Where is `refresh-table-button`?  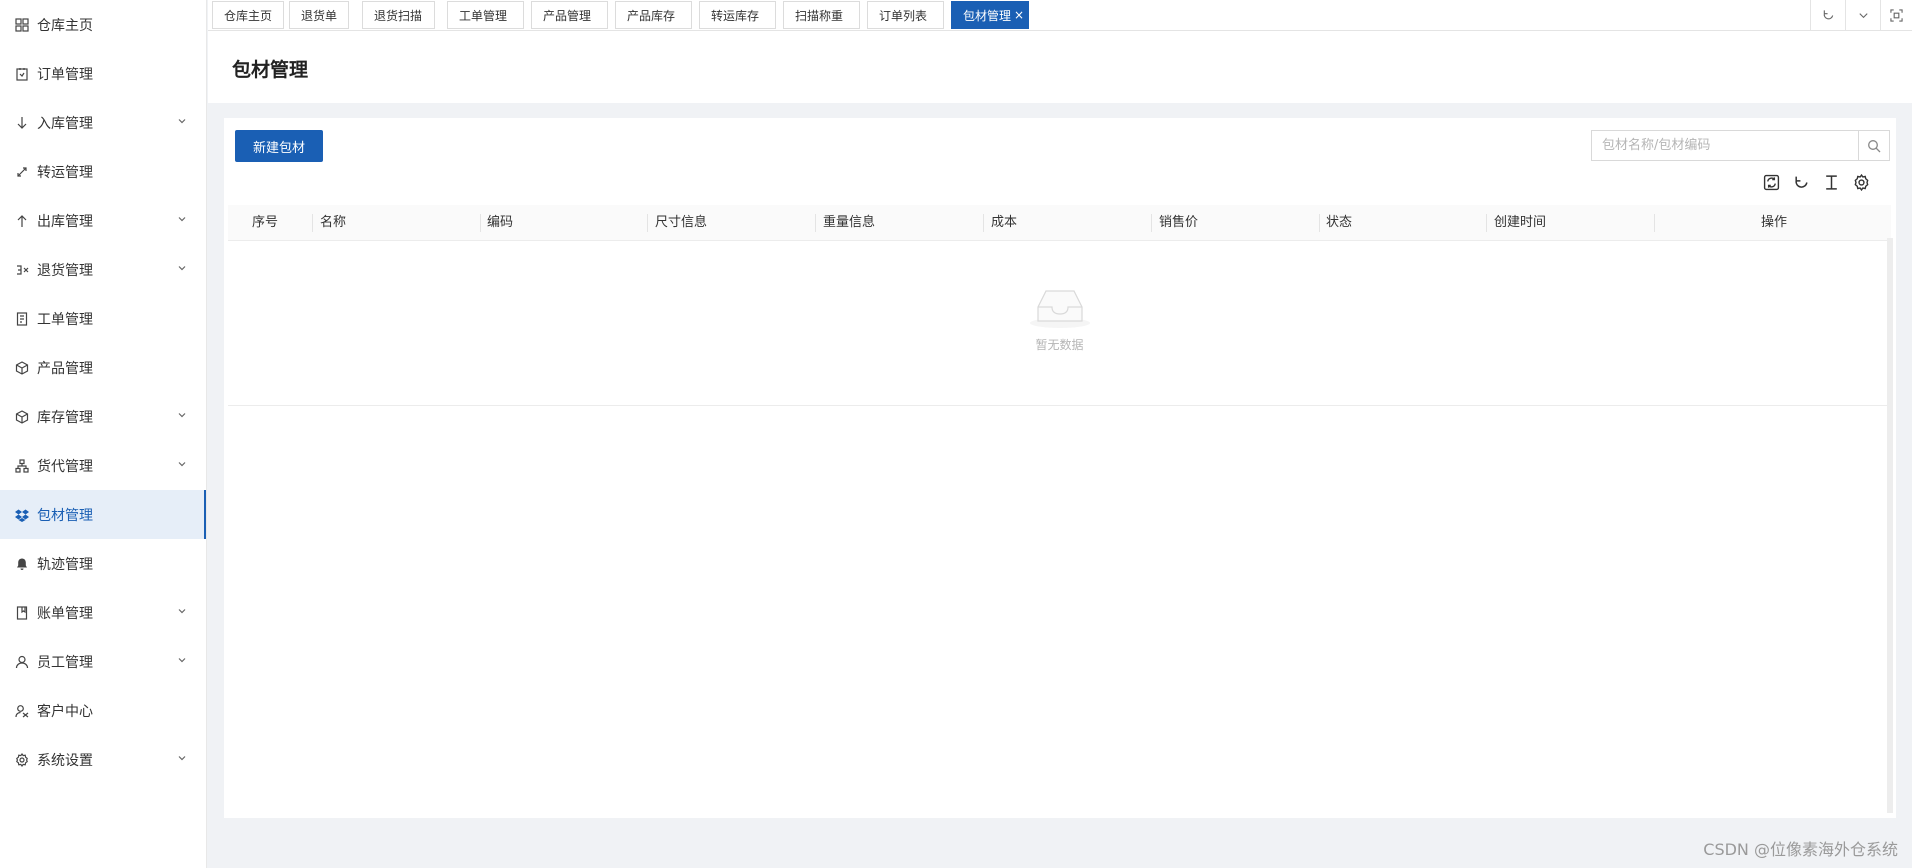
refresh-table-button is located at coordinates (1801, 182).